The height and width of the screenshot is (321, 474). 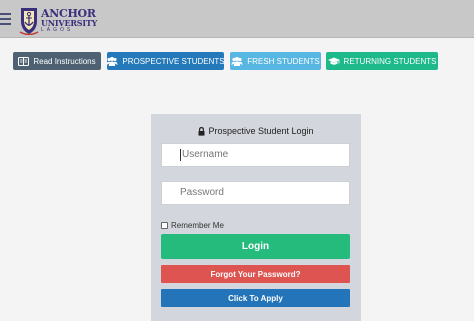 I want to click on login-title-text: Prospective Student Login, so click(x=261, y=131).